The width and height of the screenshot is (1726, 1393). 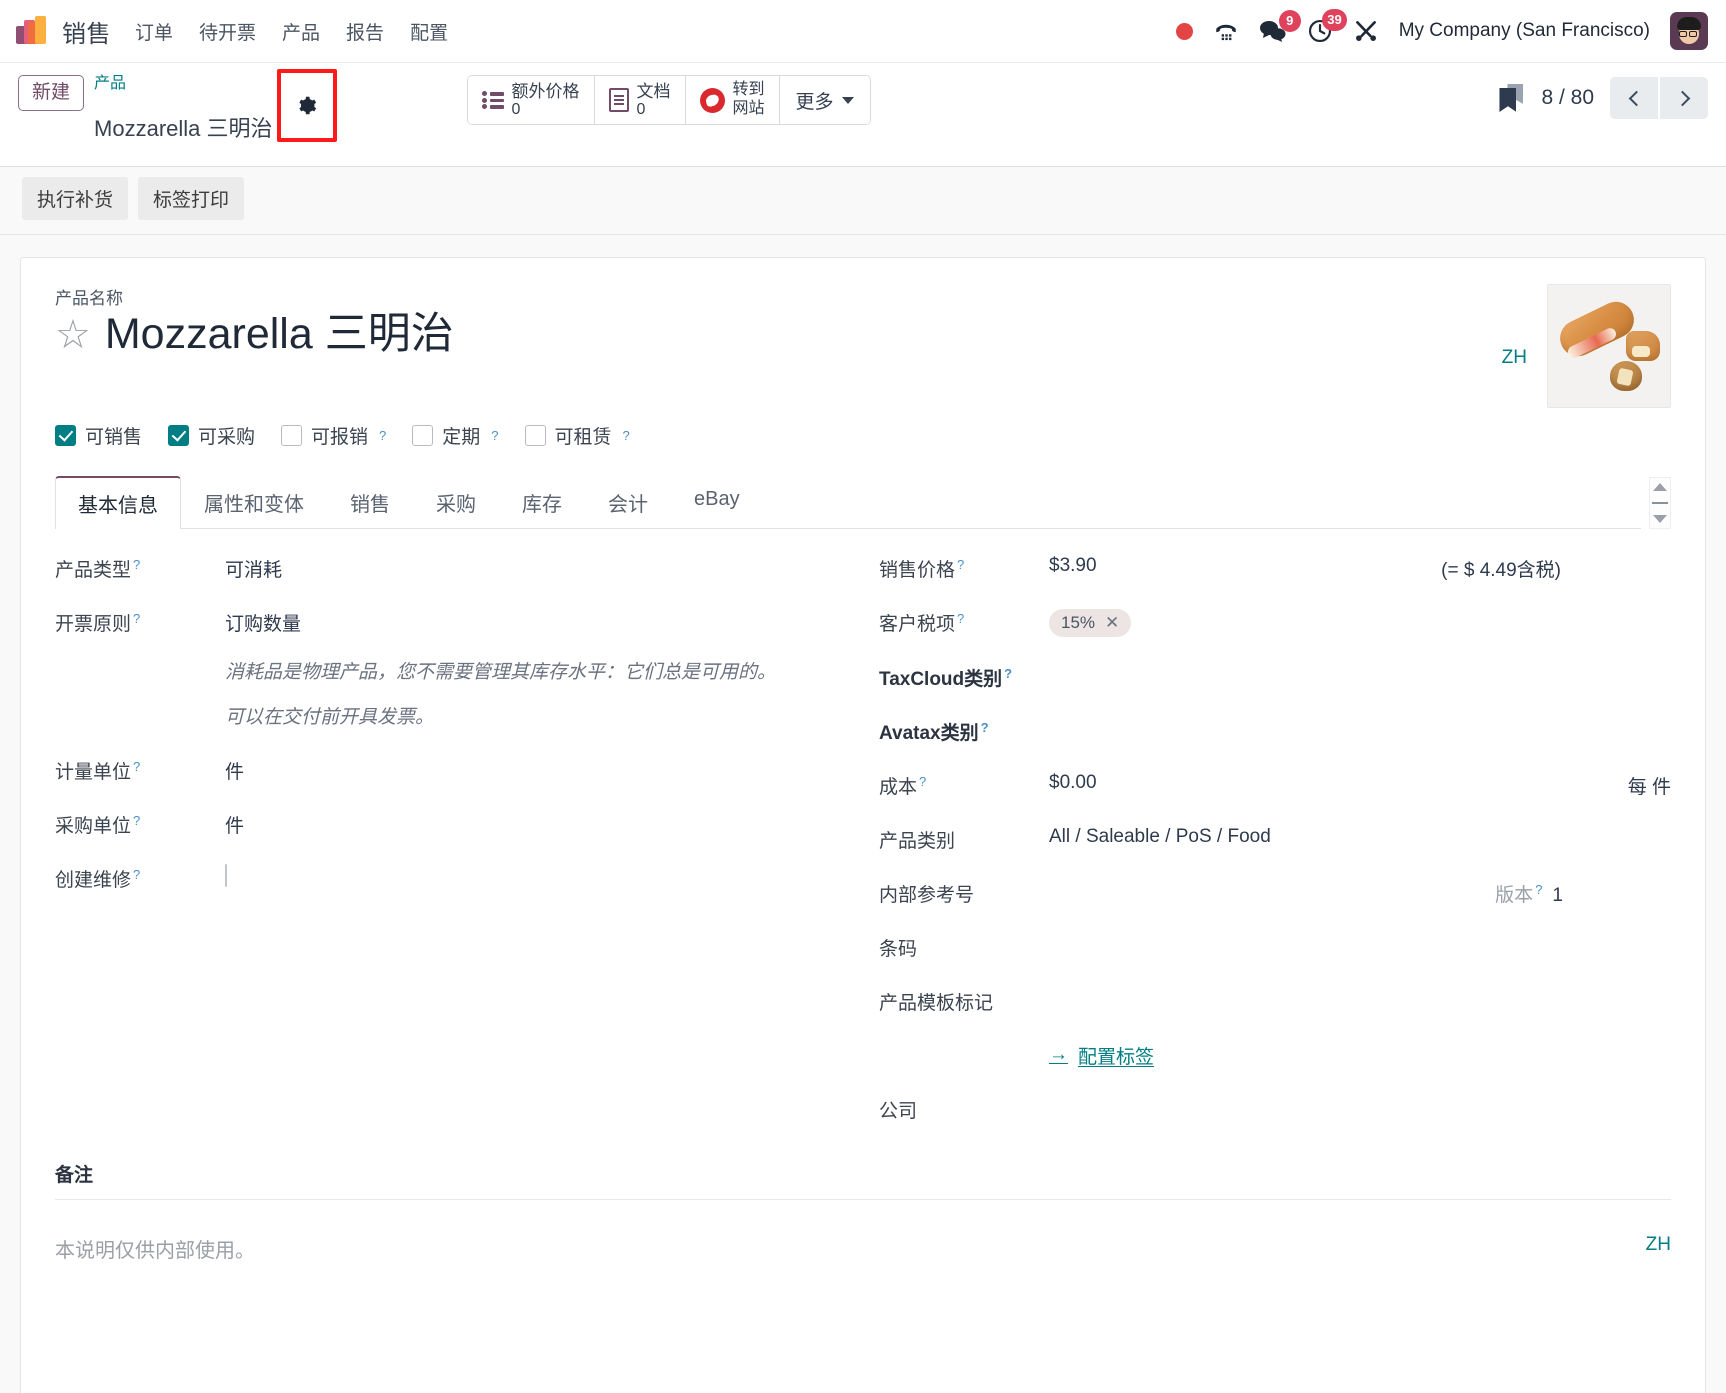 I want to click on messages-icon: 9, so click(x=1280, y=26).